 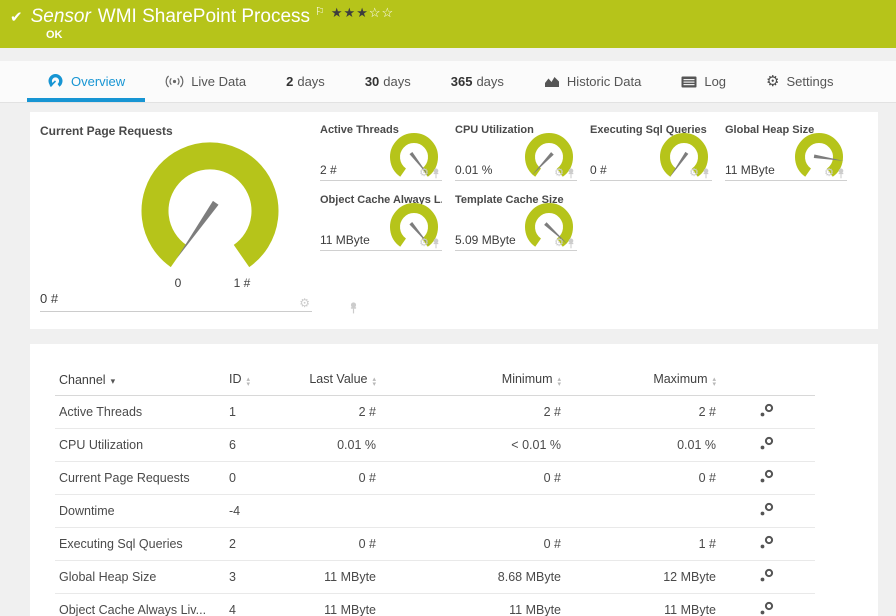 I want to click on gauge-cpu-utilization: CPU Utilization 0.01 % ⚙, so click(x=516, y=152).